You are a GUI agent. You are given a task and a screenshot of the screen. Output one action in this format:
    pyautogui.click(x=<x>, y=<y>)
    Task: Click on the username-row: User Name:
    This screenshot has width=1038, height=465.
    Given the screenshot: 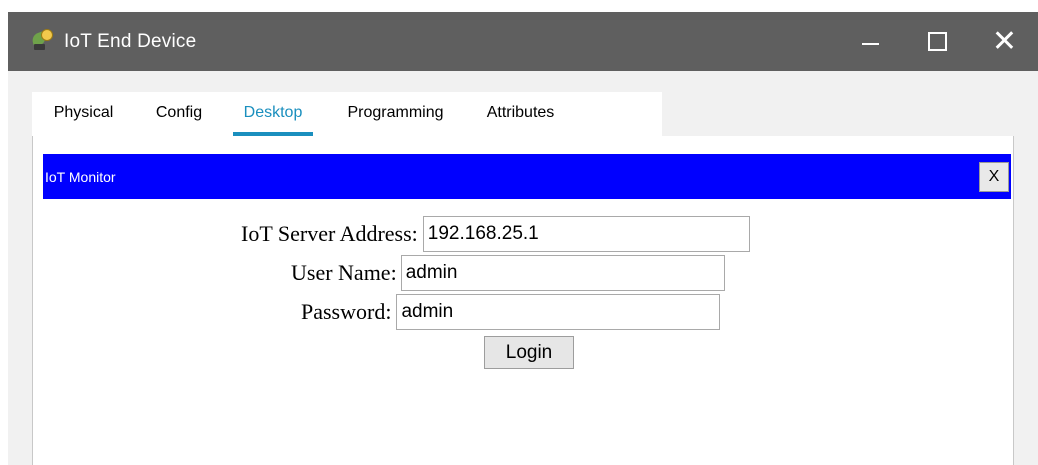 What is the action you would take?
    pyautogui.click(x=508, y=273)
    